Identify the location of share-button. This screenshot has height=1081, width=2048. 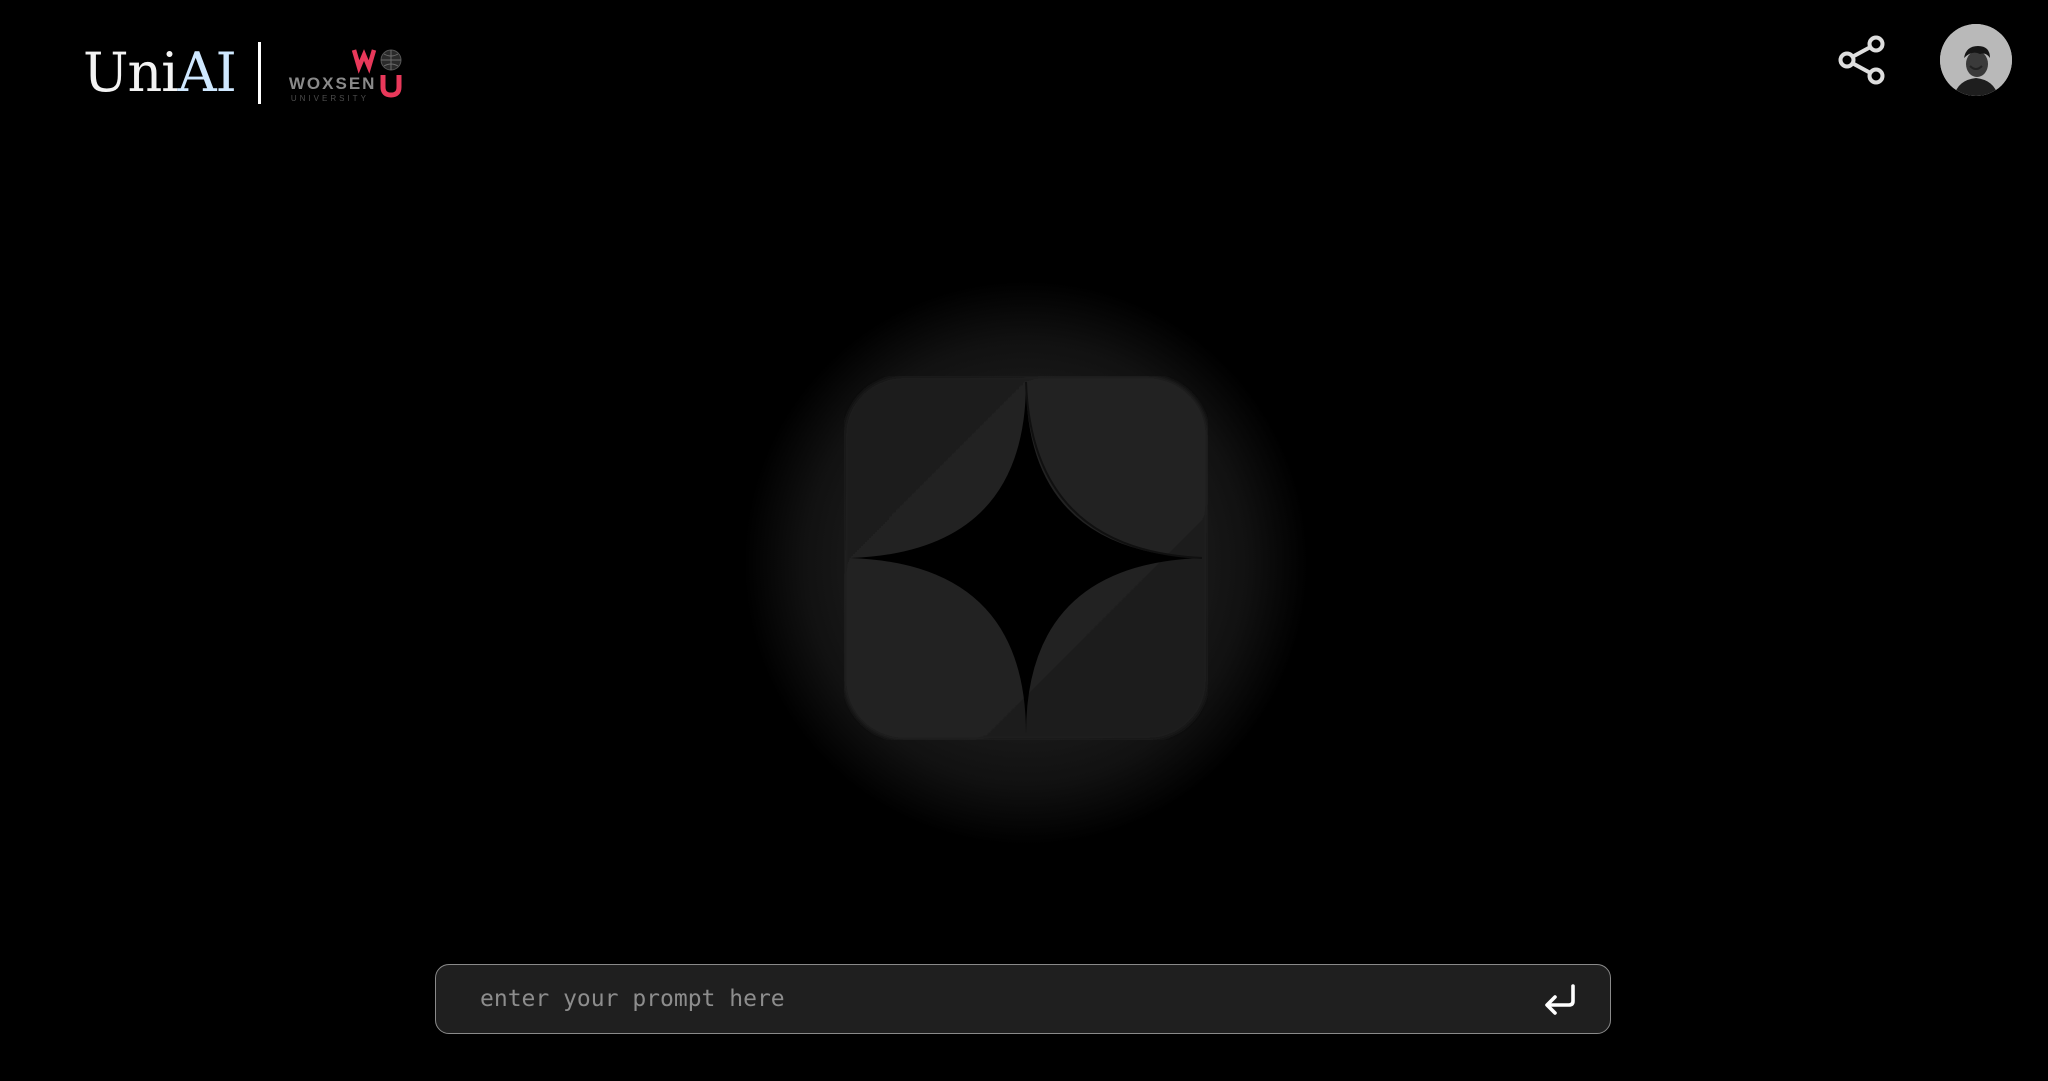
(1862, 60).